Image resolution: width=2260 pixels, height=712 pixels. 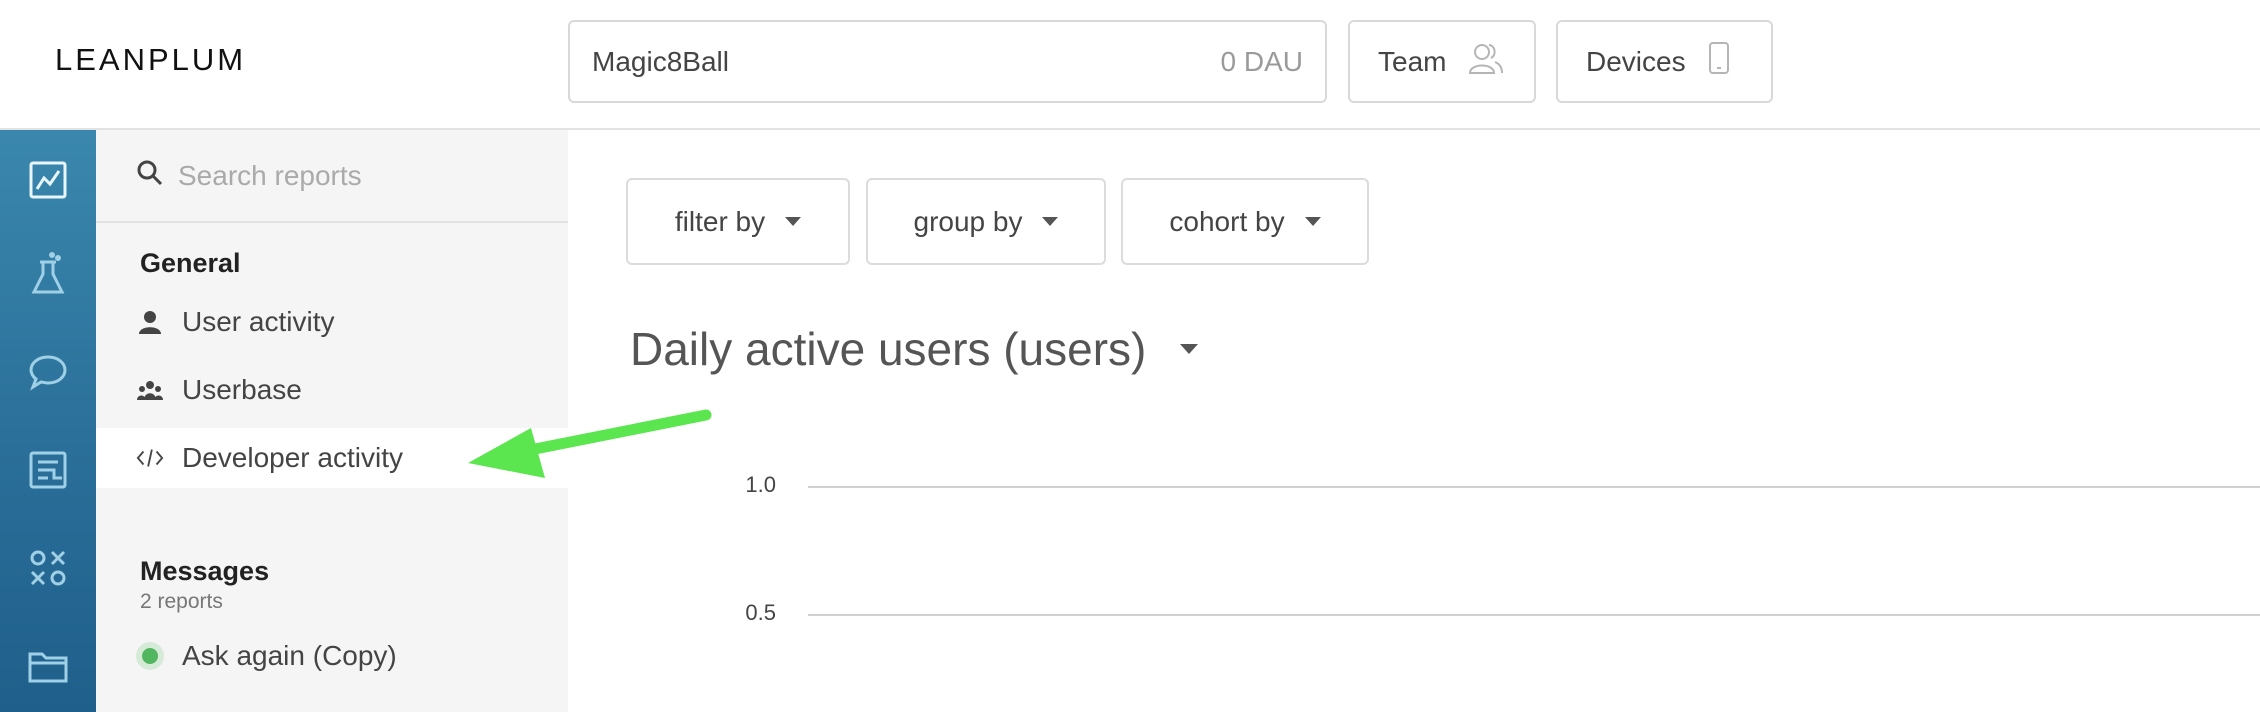 What do you see at coordinates (48, 274) in the screenshot?
I see `ab-test-icon` at bounding box center [48, 274].